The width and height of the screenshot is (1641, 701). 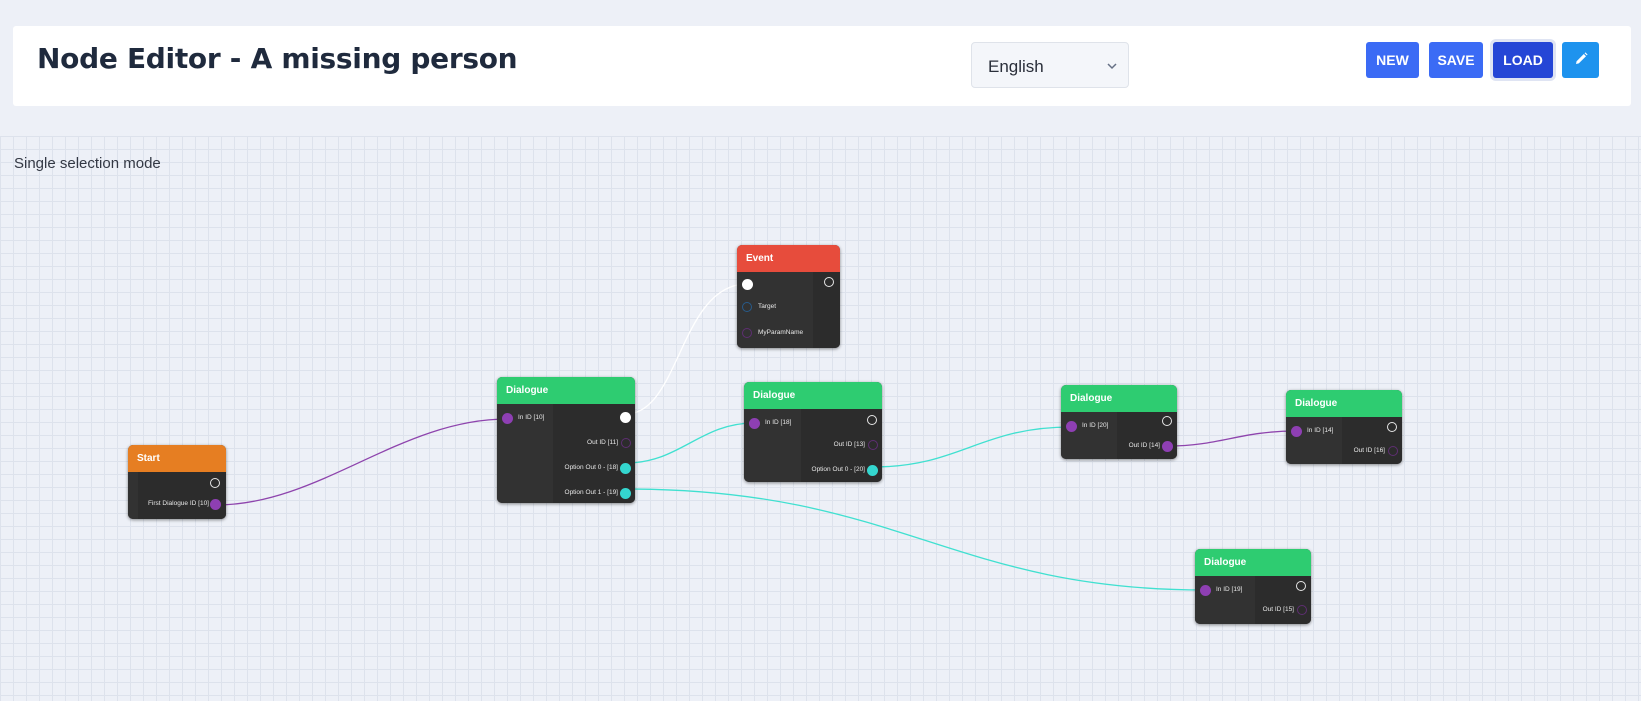 What do you see at coordinates (531, 417) in the screenshot?
I see `port-label: In ID [10]` at bounding box center [531, 417].